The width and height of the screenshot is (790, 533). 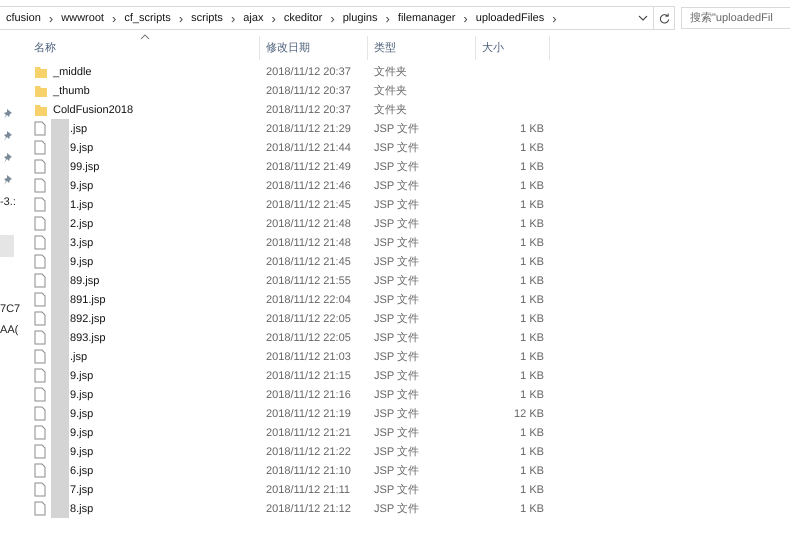 I want to click on date-cell-text: 2018/11/12 21:21, so click(x=308, y=432).